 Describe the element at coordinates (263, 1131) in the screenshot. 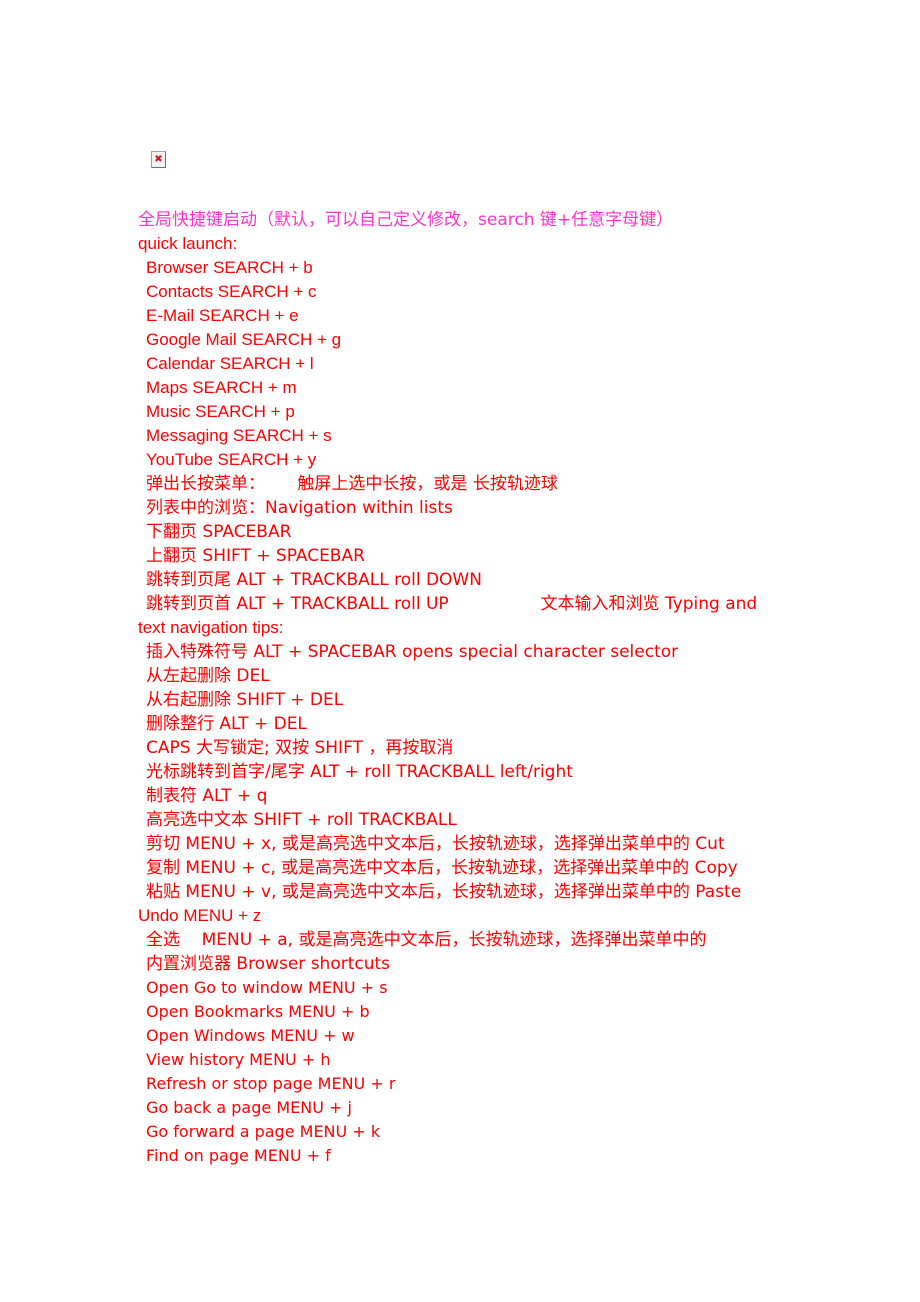

I see `shortcut-line: Go forward a page MENU + k` at that location.